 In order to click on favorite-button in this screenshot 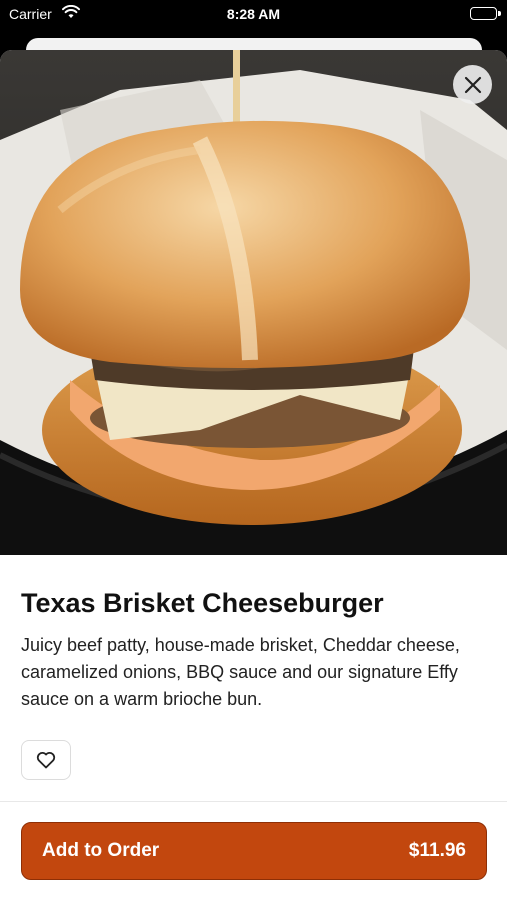, I will do `click(46, 760)`.